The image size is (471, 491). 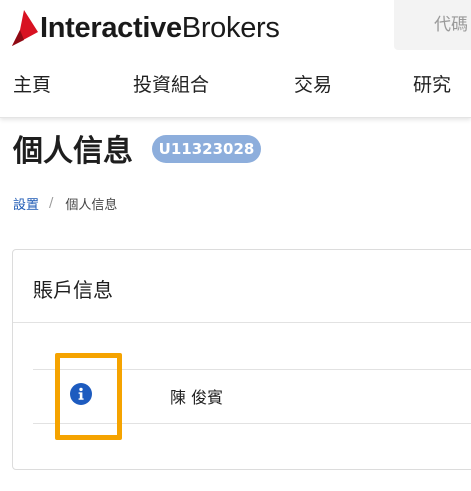 What do you see at coordinates (26, 203) in the screenshot?
I see `breadcrumb-settings-link: 設置` at bounding box center [26, 203].